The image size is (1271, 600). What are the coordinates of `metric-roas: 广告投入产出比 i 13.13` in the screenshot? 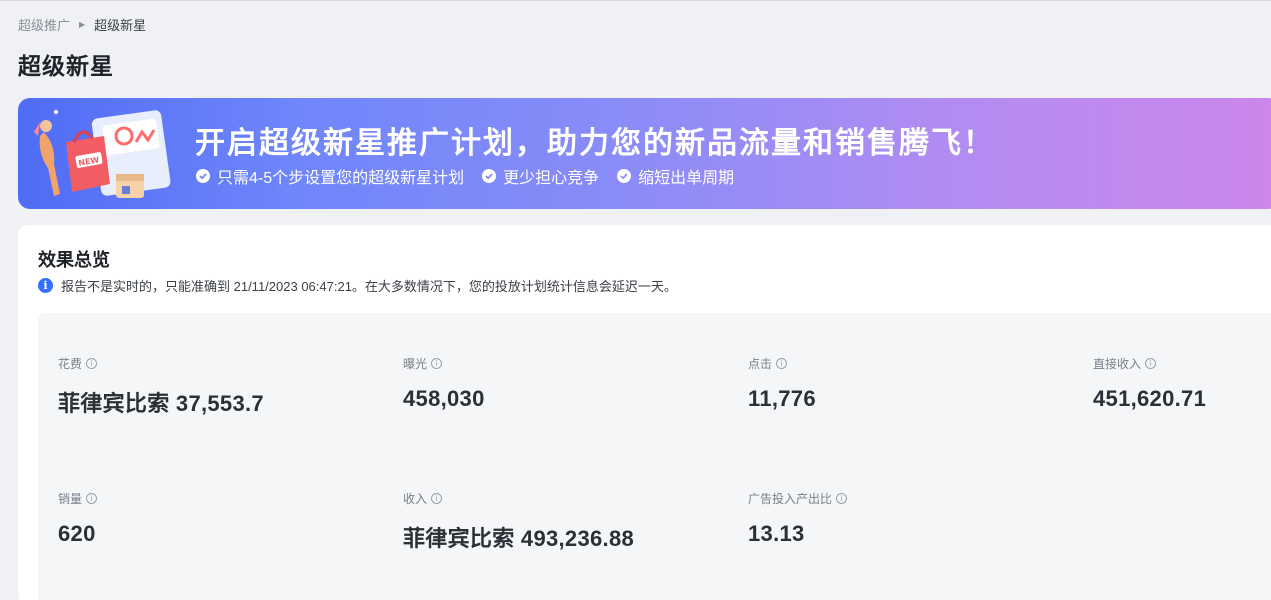 It's located at (798, 518).